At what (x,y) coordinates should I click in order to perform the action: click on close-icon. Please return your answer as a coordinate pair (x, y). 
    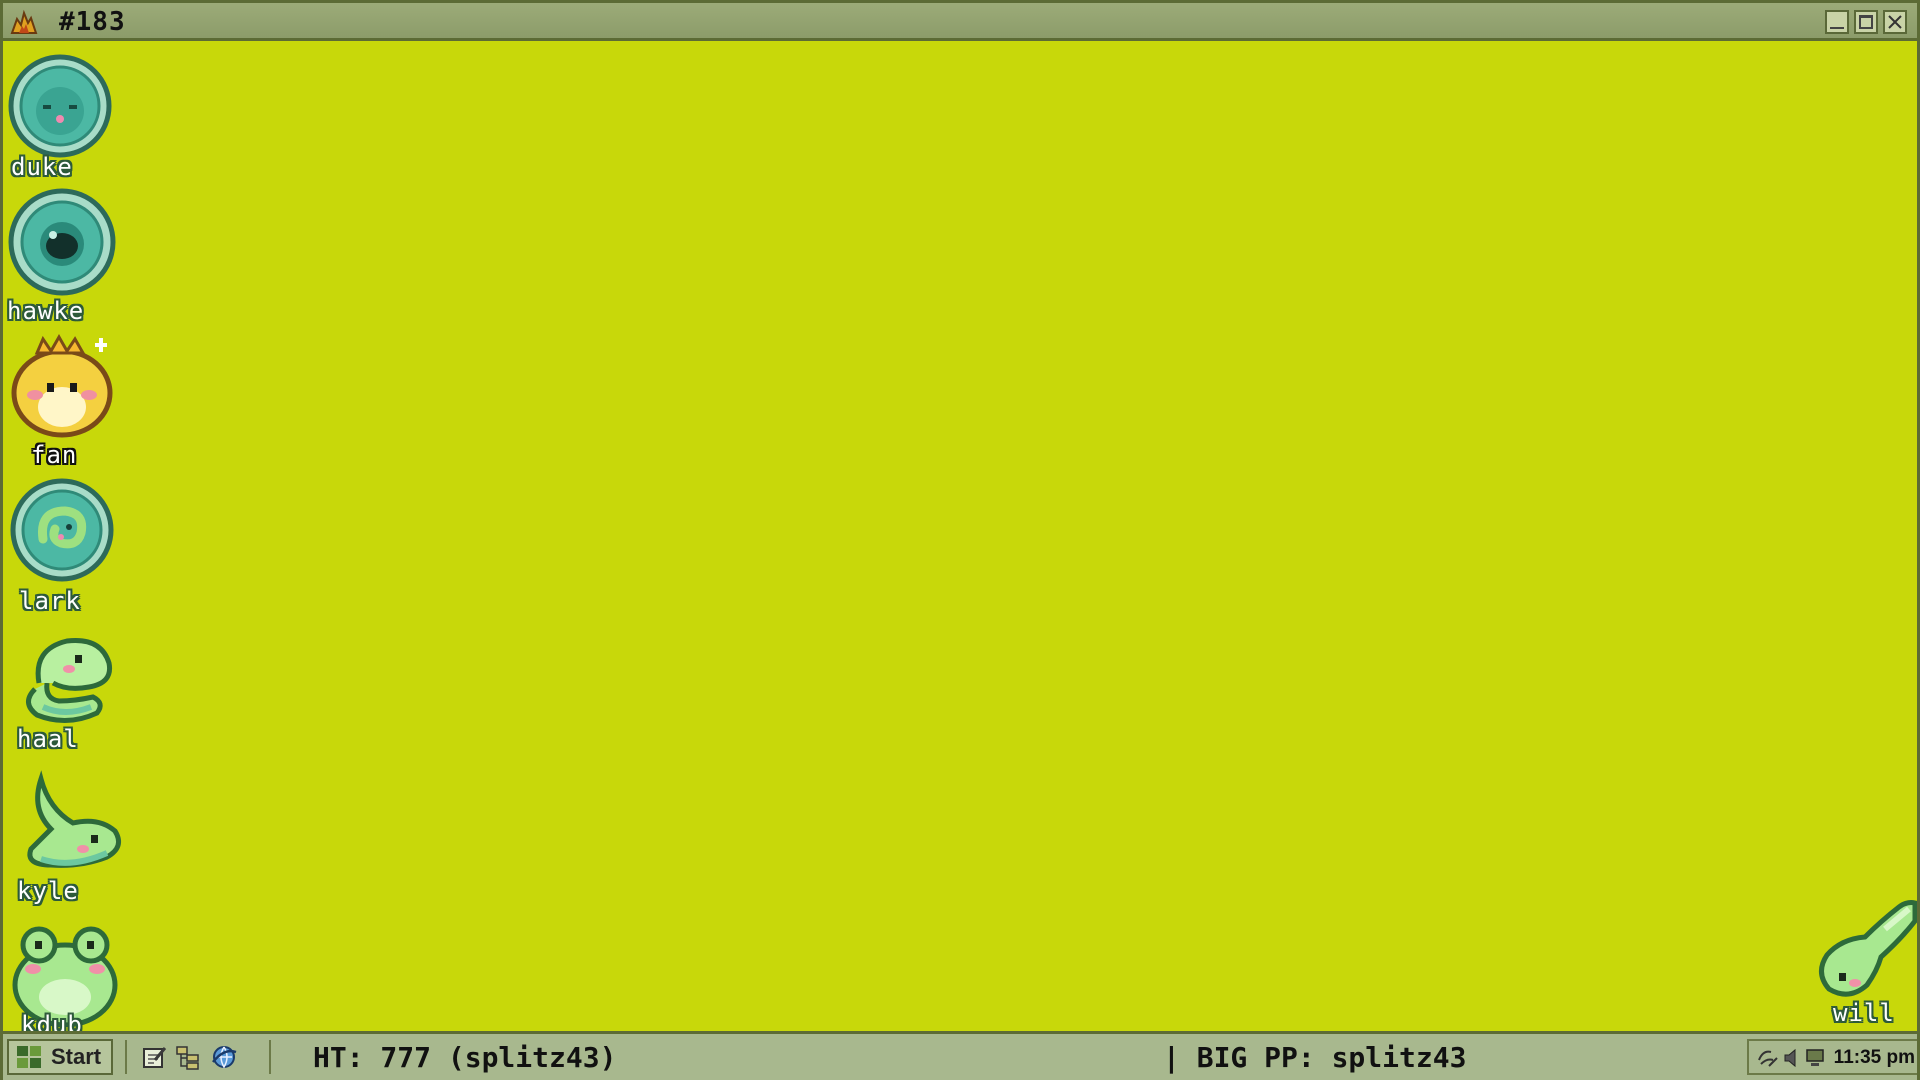
    Looking at the image, I should click on (1895, 22).